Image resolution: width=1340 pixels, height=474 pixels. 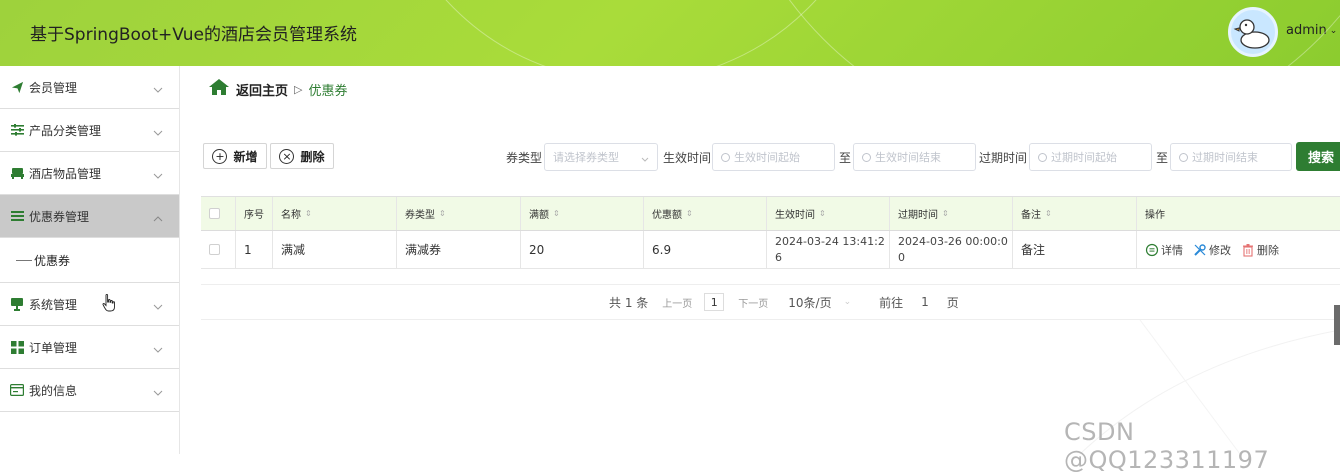 I want to click on search-button: 搜索, so click(x=1318, y=156).